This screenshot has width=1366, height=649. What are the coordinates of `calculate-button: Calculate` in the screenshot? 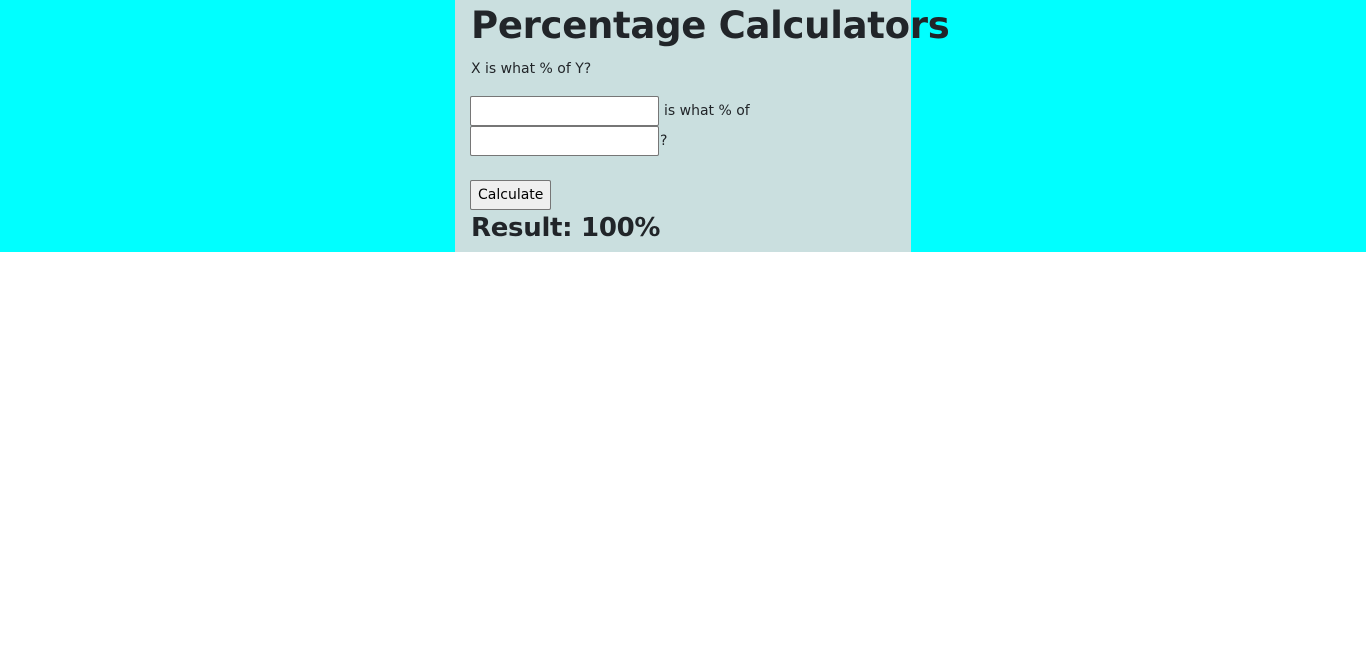 It's located at (511, 195).